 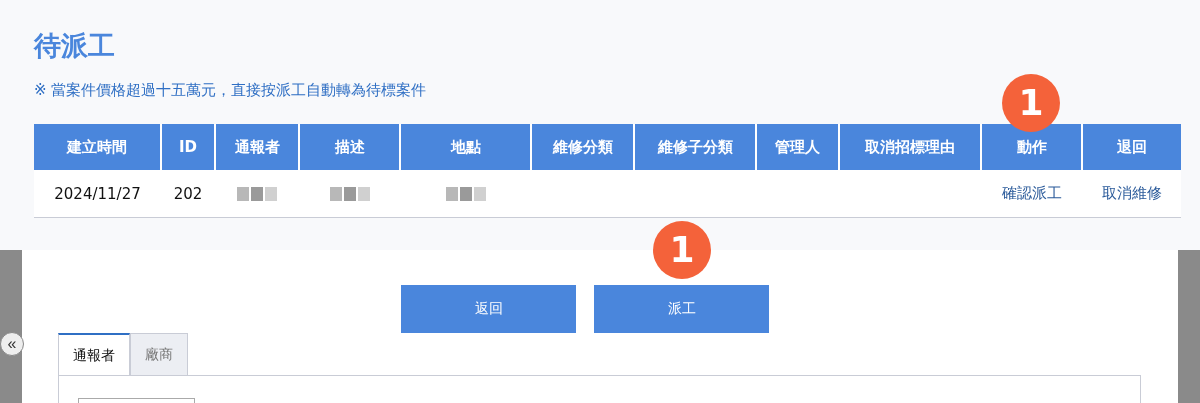 What do you see at coordinates (188, 194) in the screenshot?
I see `table-cell: 202` at bounding box center [188, 194].